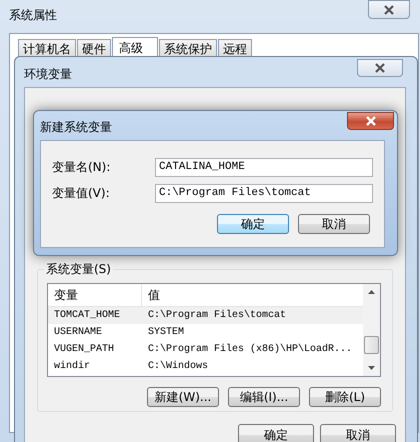 Image resolution: width=420 pixels, height=442 pixels. Describe the element at coordinates (48, 74) in the screenshot. I see `dialog-title: 环境变量` at that location.